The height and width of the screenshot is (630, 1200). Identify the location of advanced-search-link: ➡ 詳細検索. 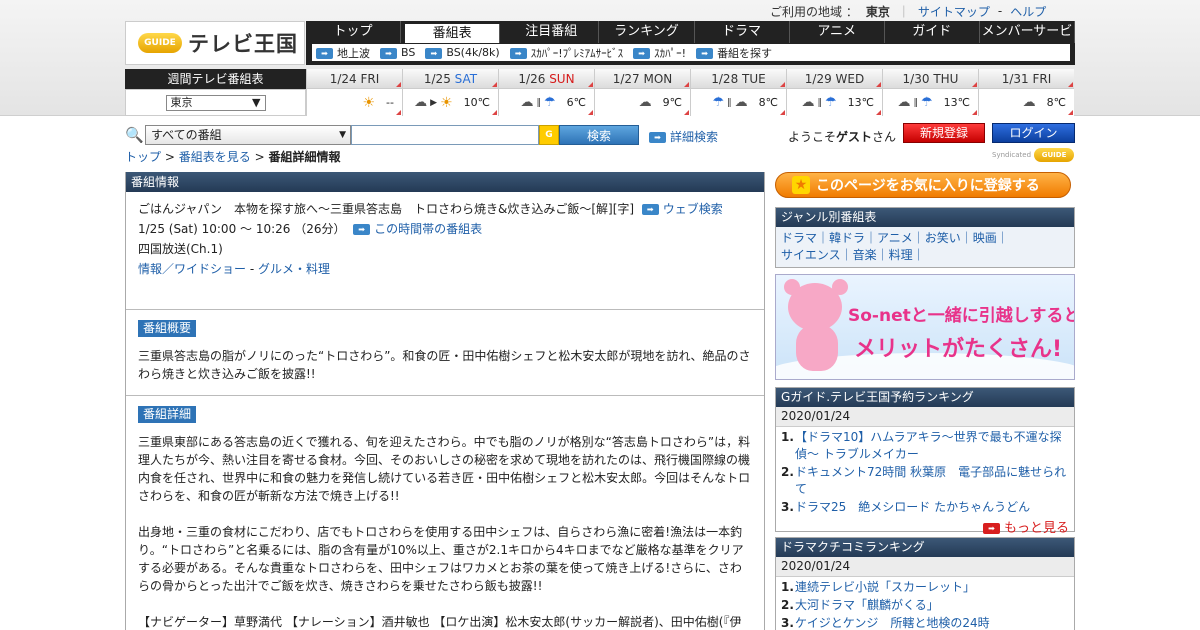
(683, 136).